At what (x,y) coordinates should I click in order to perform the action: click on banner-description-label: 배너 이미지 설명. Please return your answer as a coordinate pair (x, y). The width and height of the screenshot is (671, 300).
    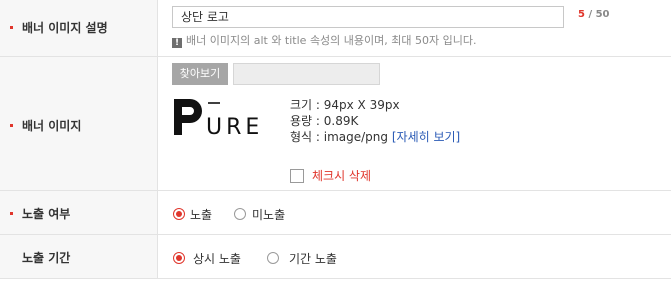
    Looking at the image, I should click on (65, 28).